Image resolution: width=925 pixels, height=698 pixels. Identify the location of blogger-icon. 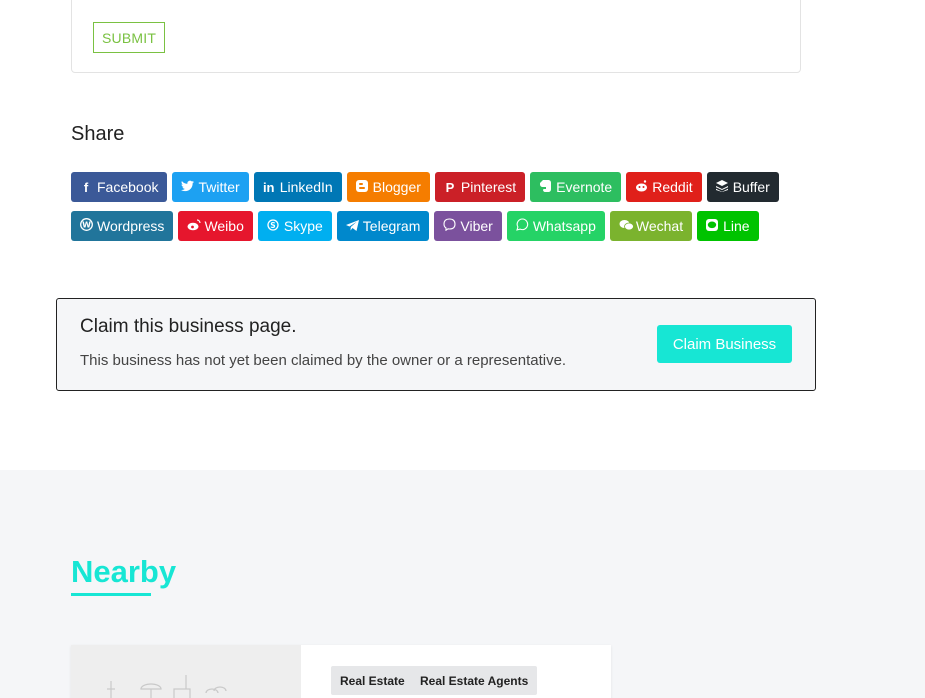
(361, 187).